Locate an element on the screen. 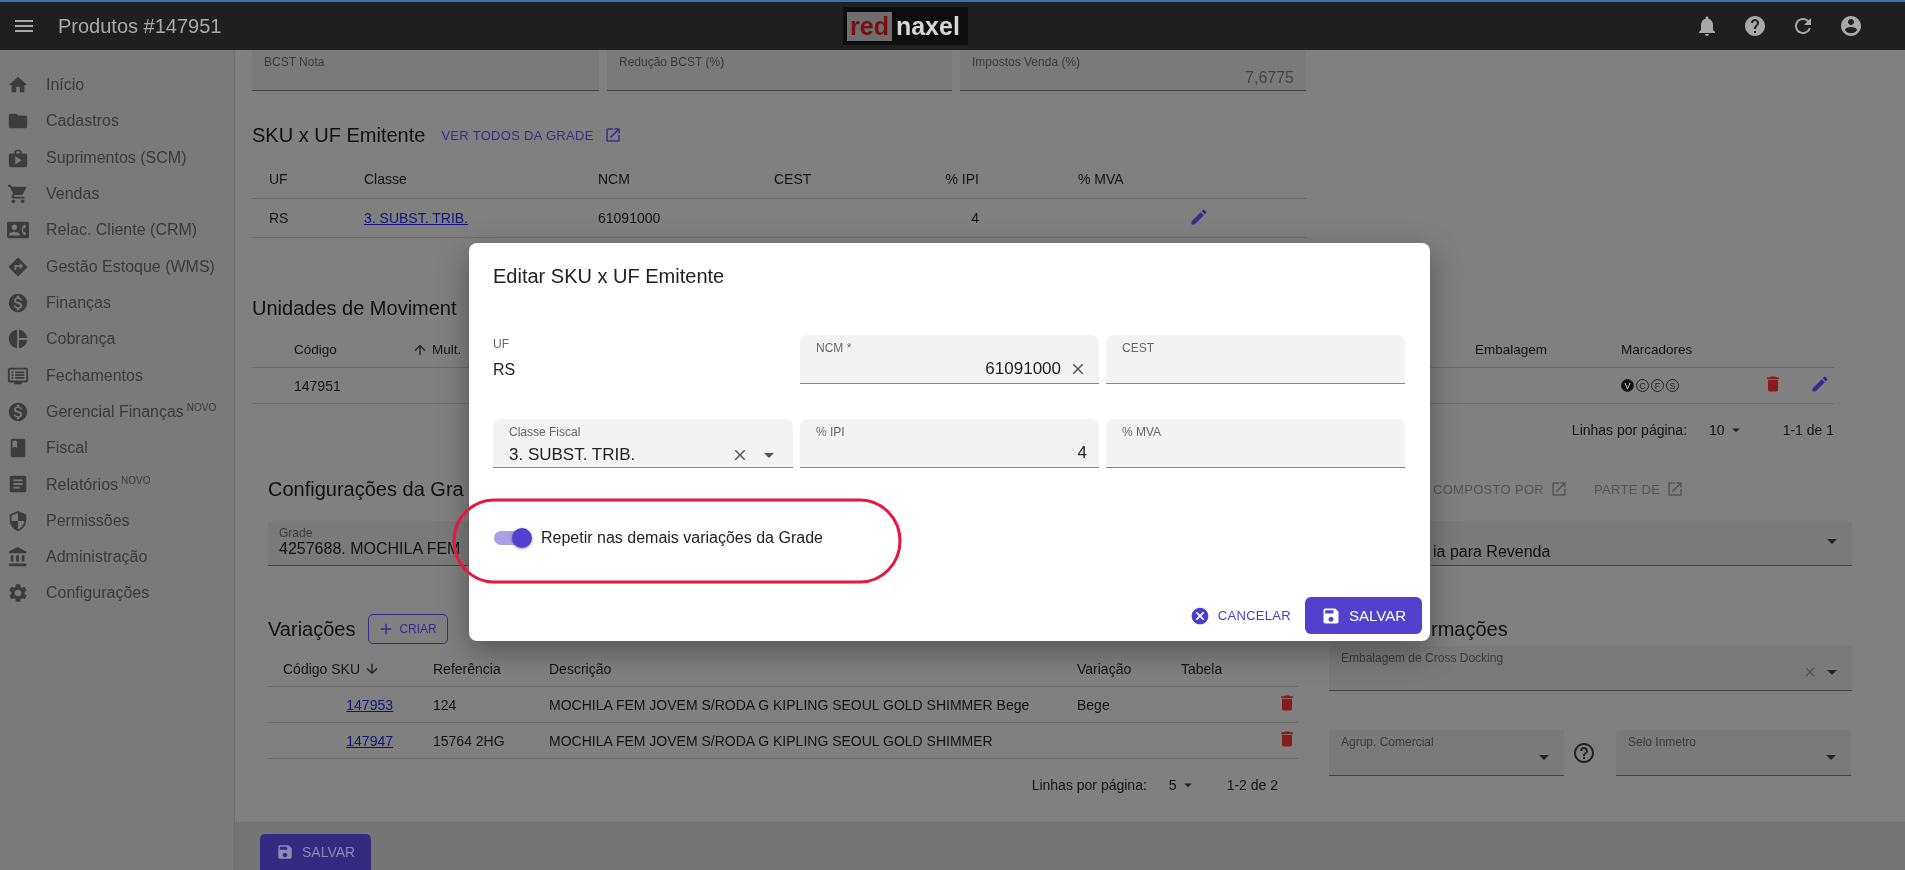 The image size is (1905, 870). column-header: % IPI is located at coordinates (961, 179).